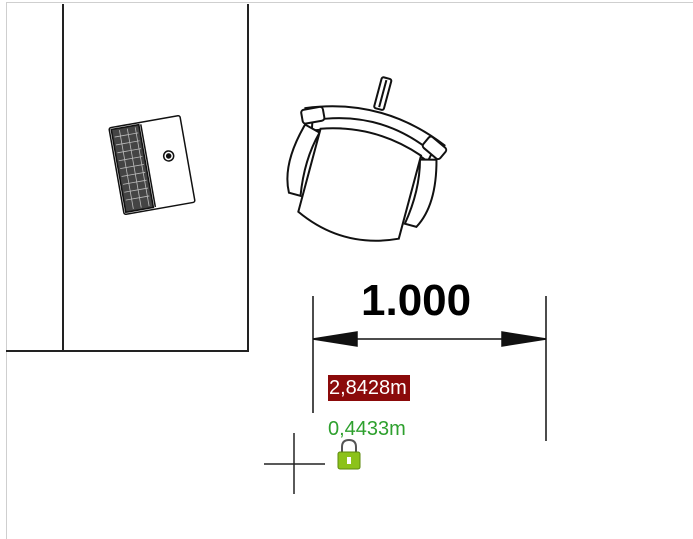 Image resolution: width=693 pixels, height=539 pixels. What do you see at coordinates (416, 300) in the screenshot?
I see `dimension-value-label: 1.000` at bounding box center [416, 300].